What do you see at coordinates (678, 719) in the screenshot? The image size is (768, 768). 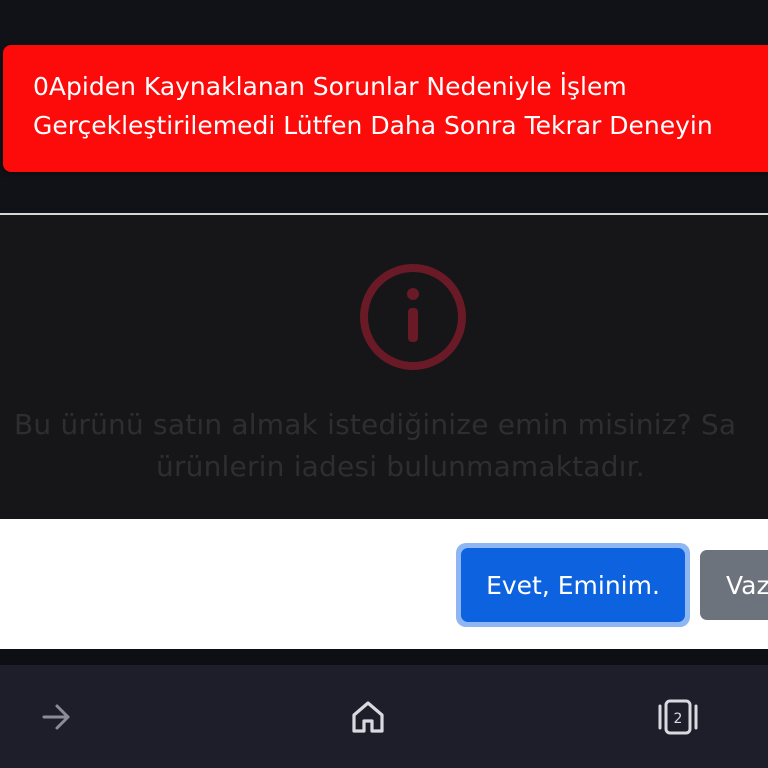 I see `tab-count: 2` at bounding box center [678, 719].